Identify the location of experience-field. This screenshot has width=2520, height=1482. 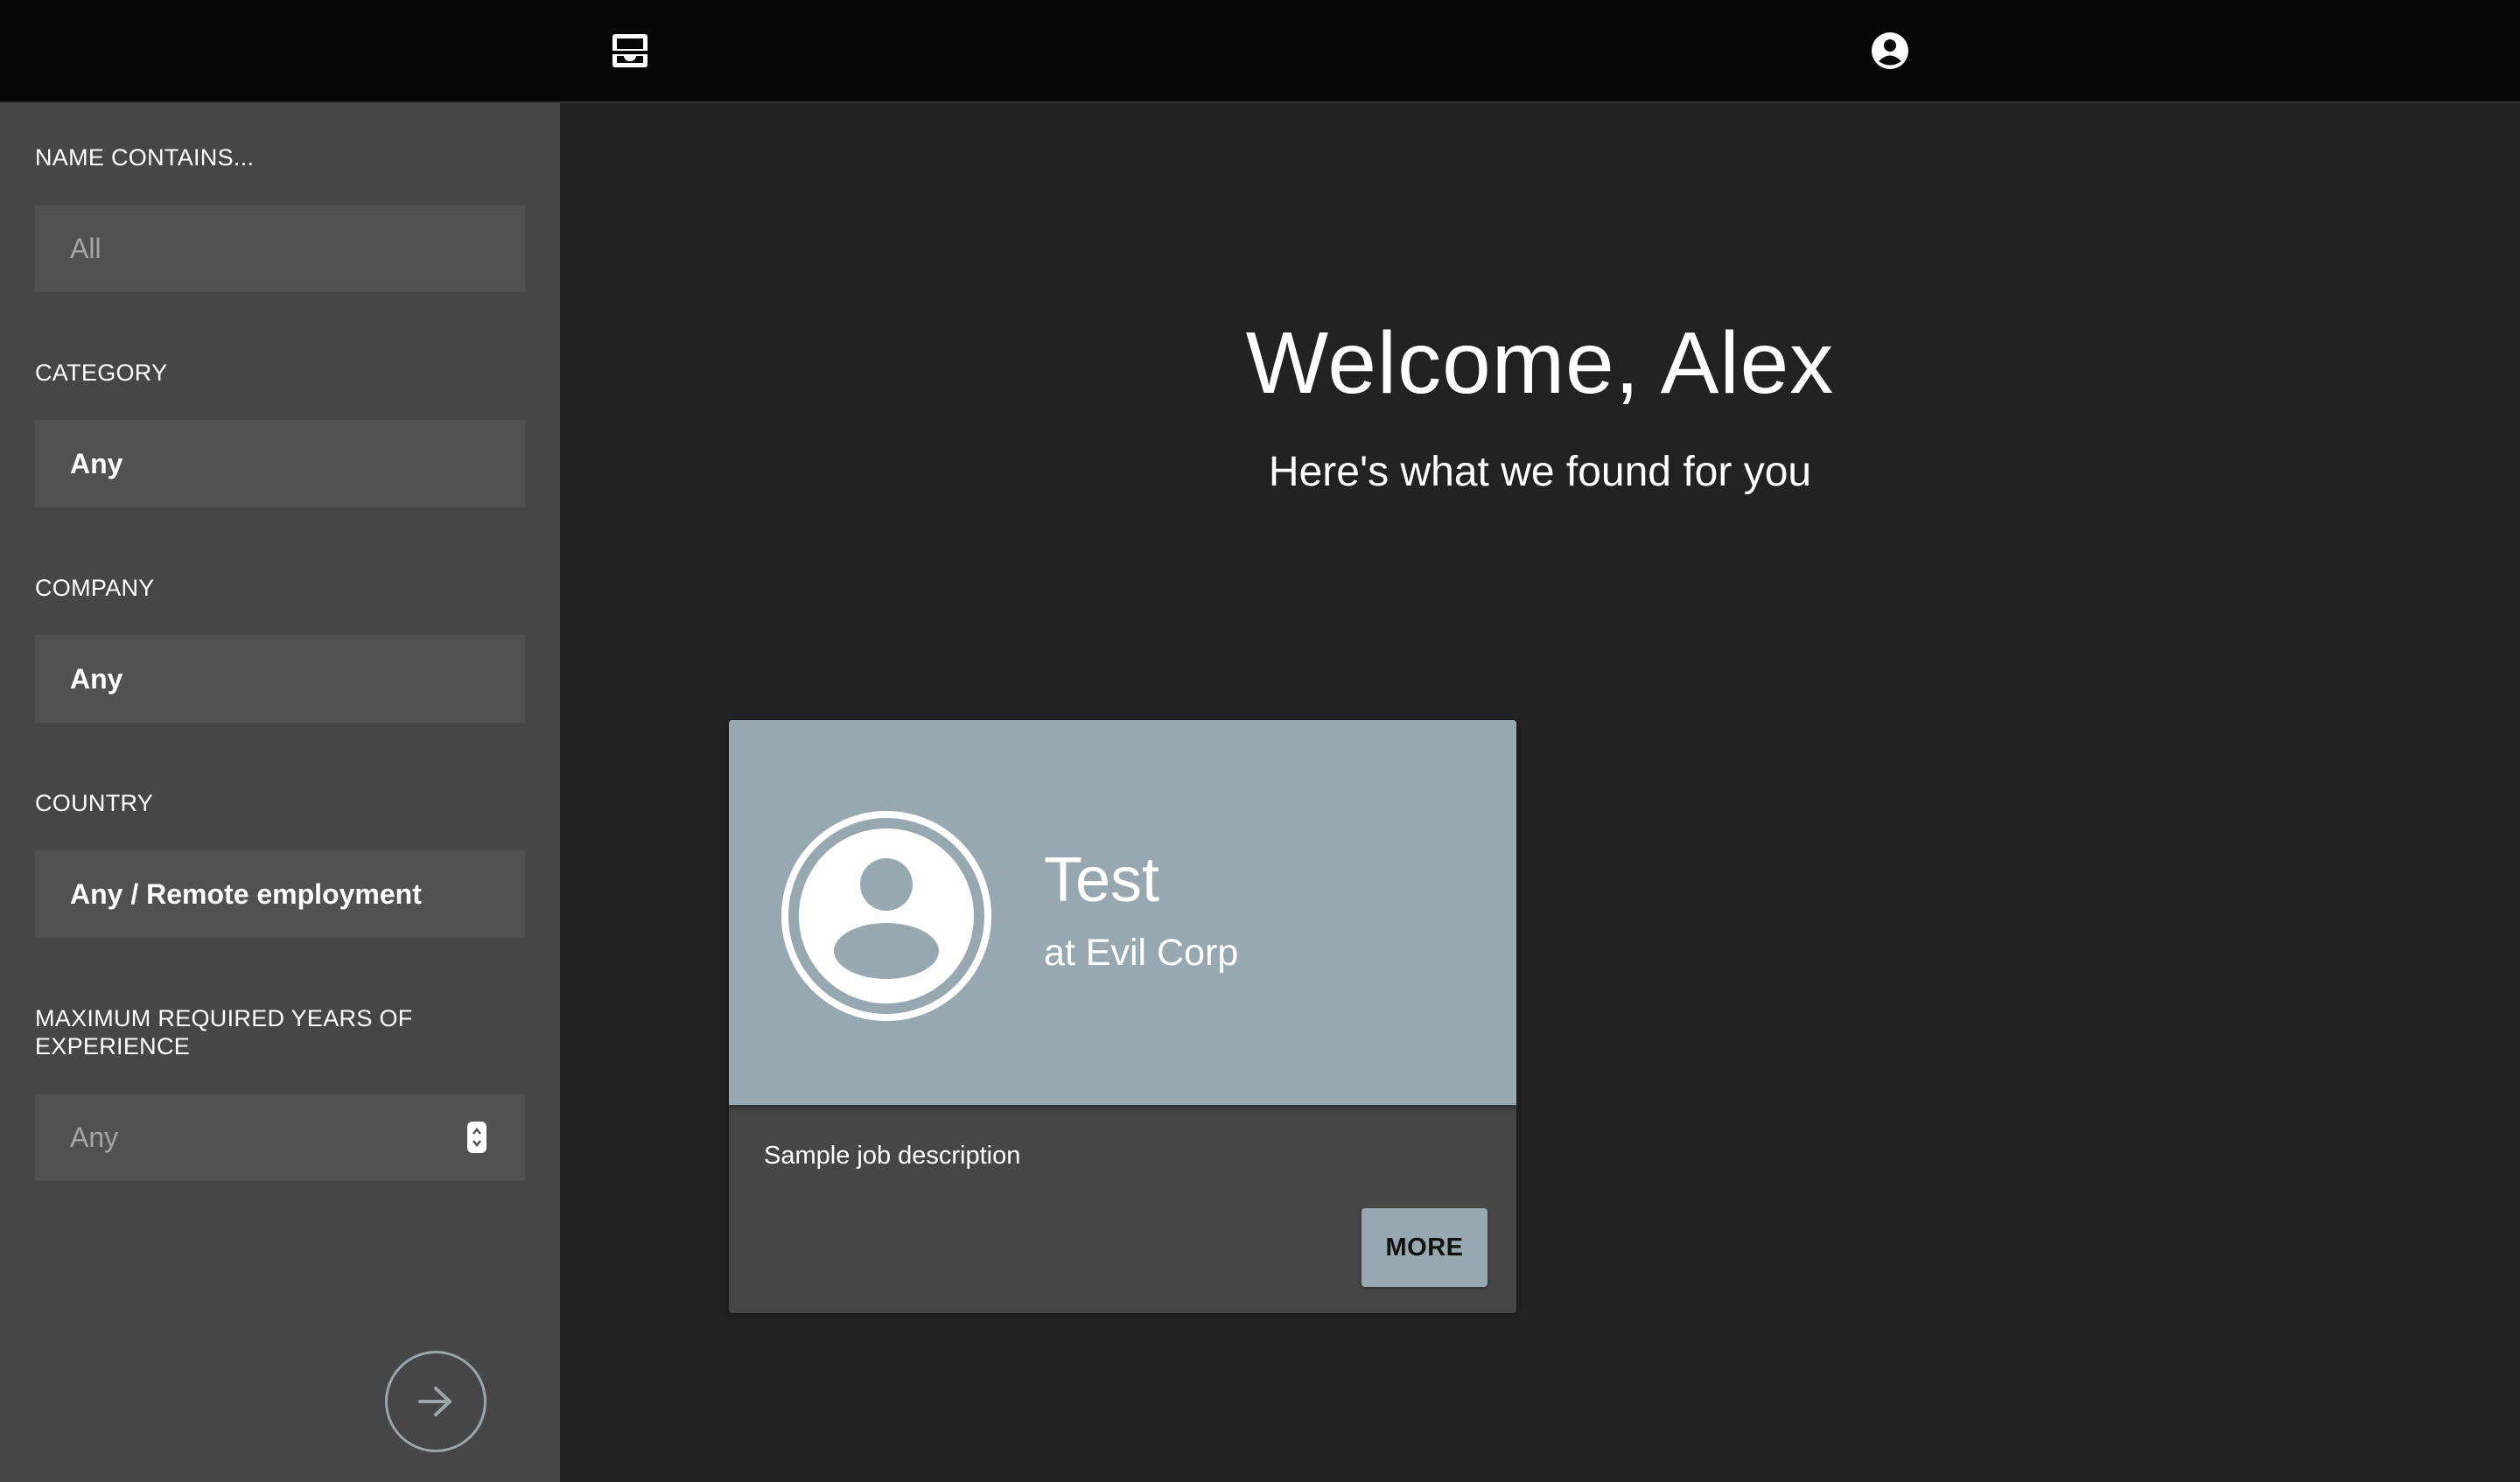
(280, 1137).